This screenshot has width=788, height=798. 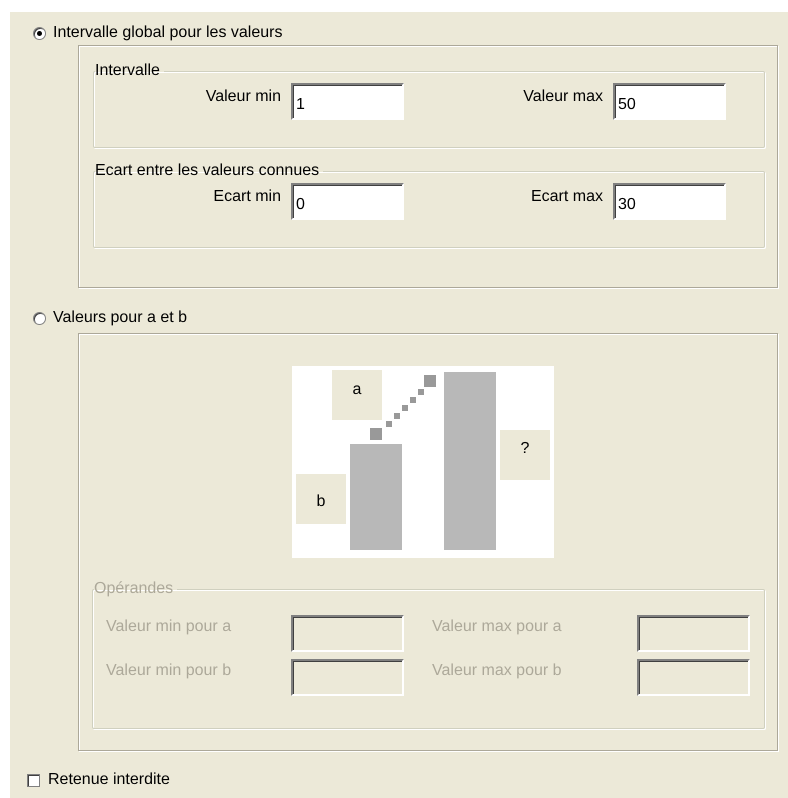 I want to click on field-label: Ecart min, so click(x=246, y=197).